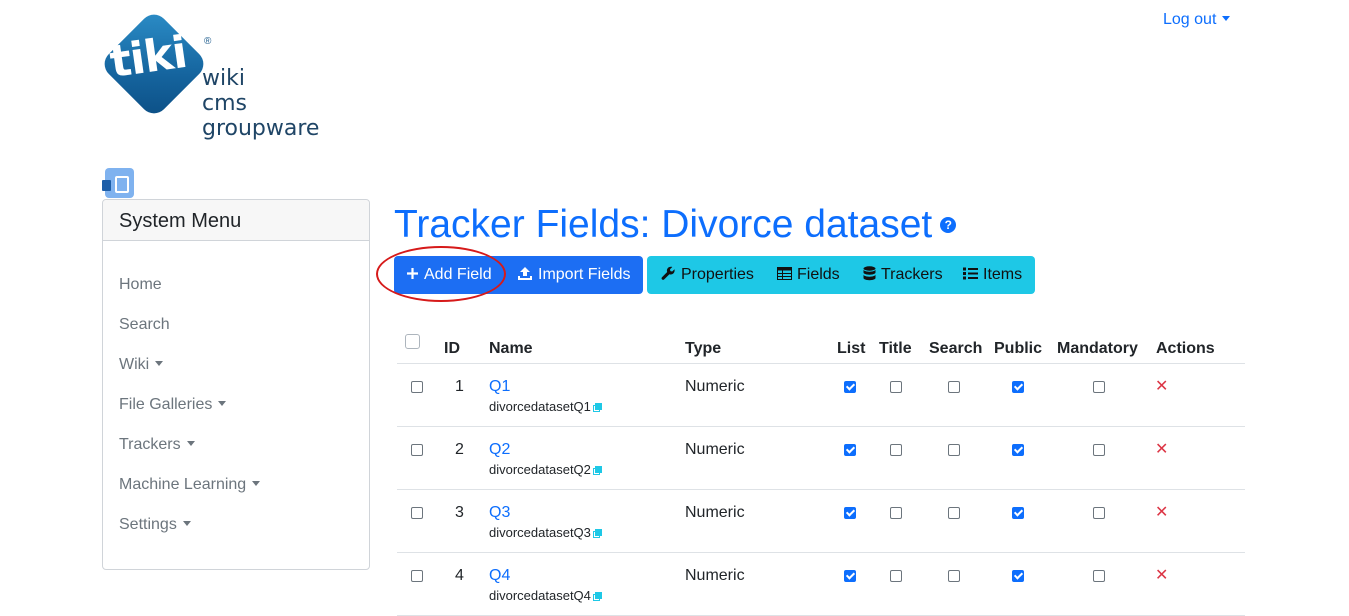  Describe the element at coordinates (715, 512) in the screenshot. I see `field-type: Numeric` at that location.